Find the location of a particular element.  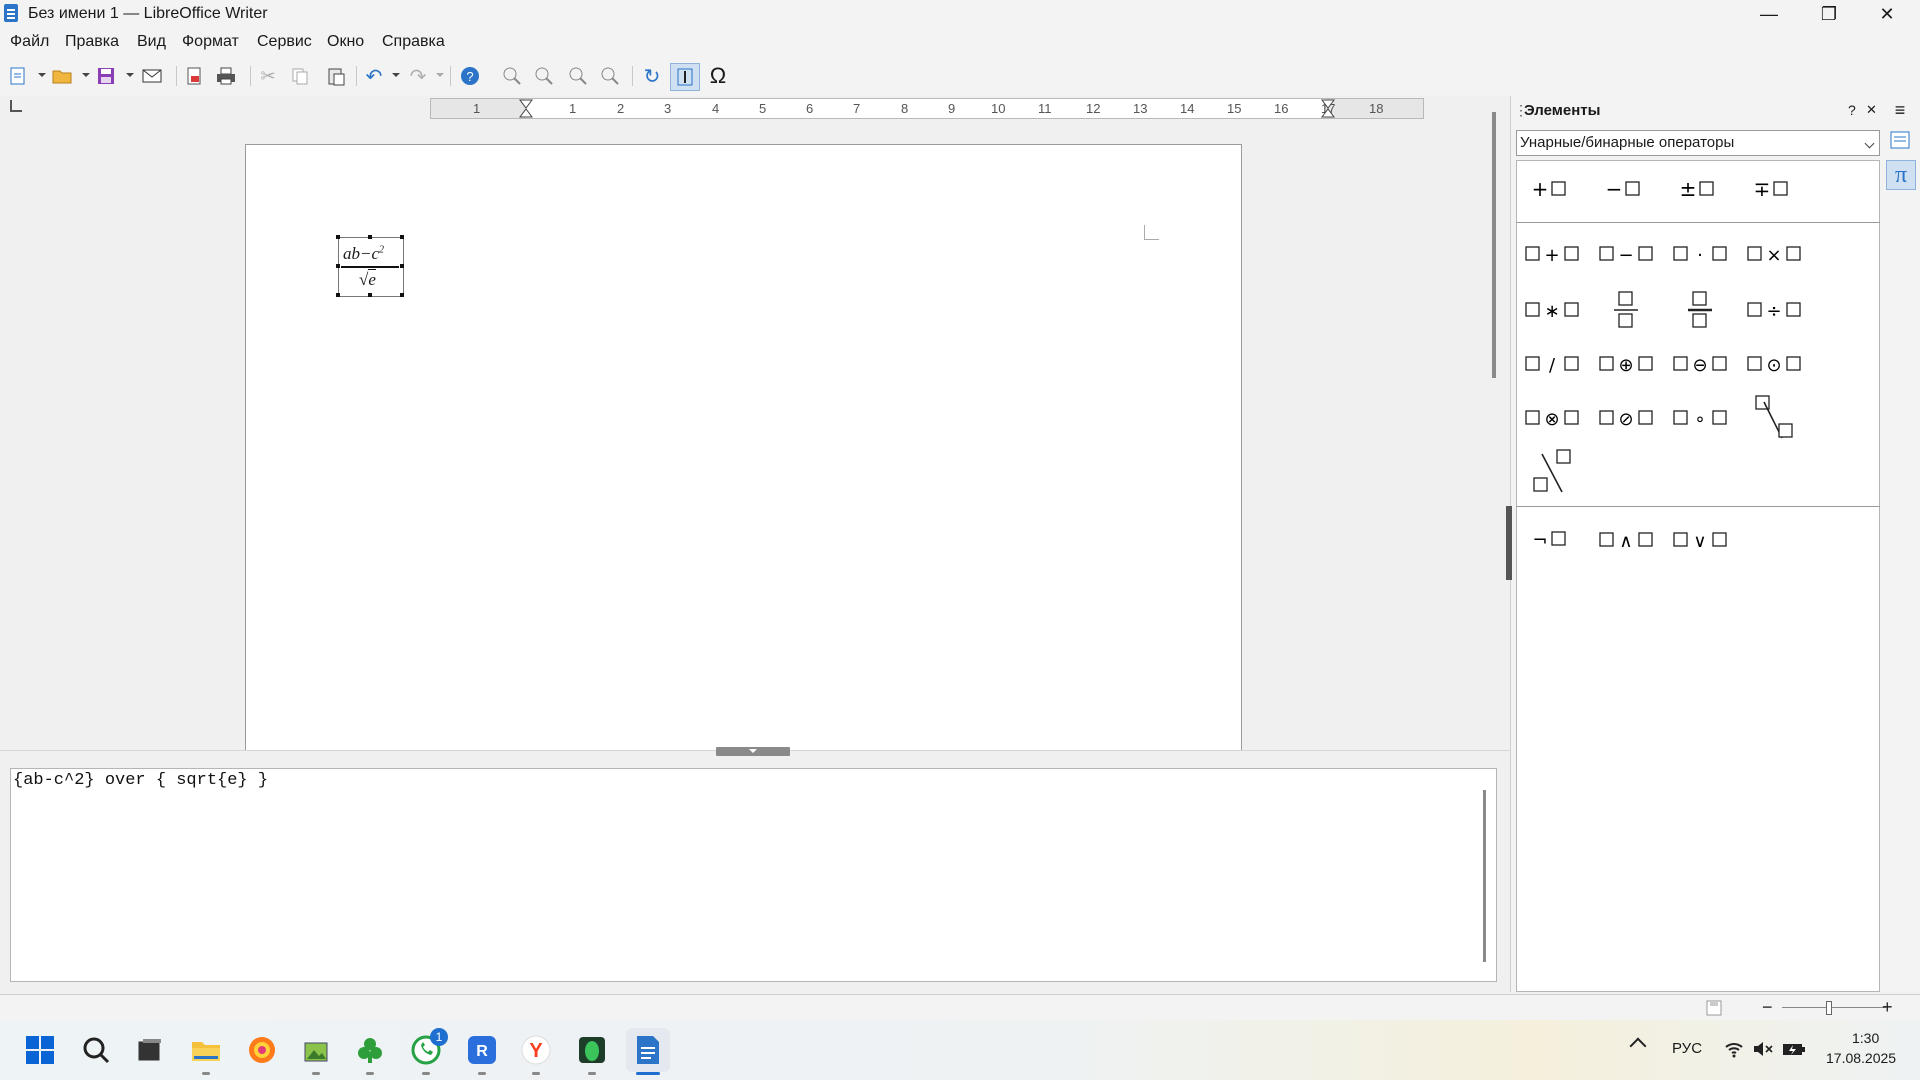

redo-icon: ↷ is located at coordinates (418, 76).